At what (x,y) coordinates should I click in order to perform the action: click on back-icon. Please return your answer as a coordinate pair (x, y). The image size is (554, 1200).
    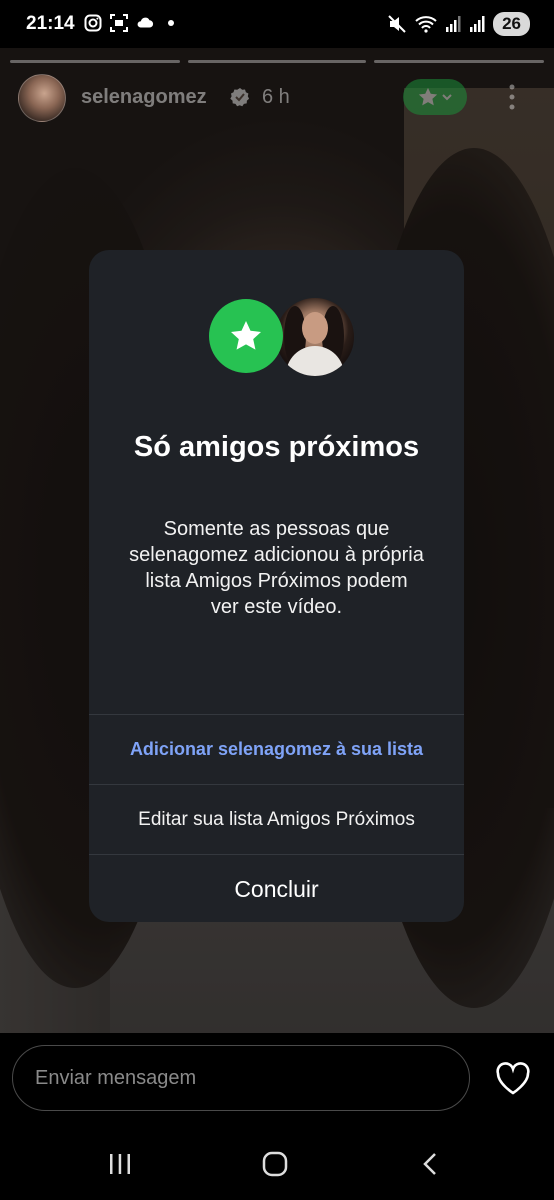
    Looking at the image, I should click on (429, 1164).